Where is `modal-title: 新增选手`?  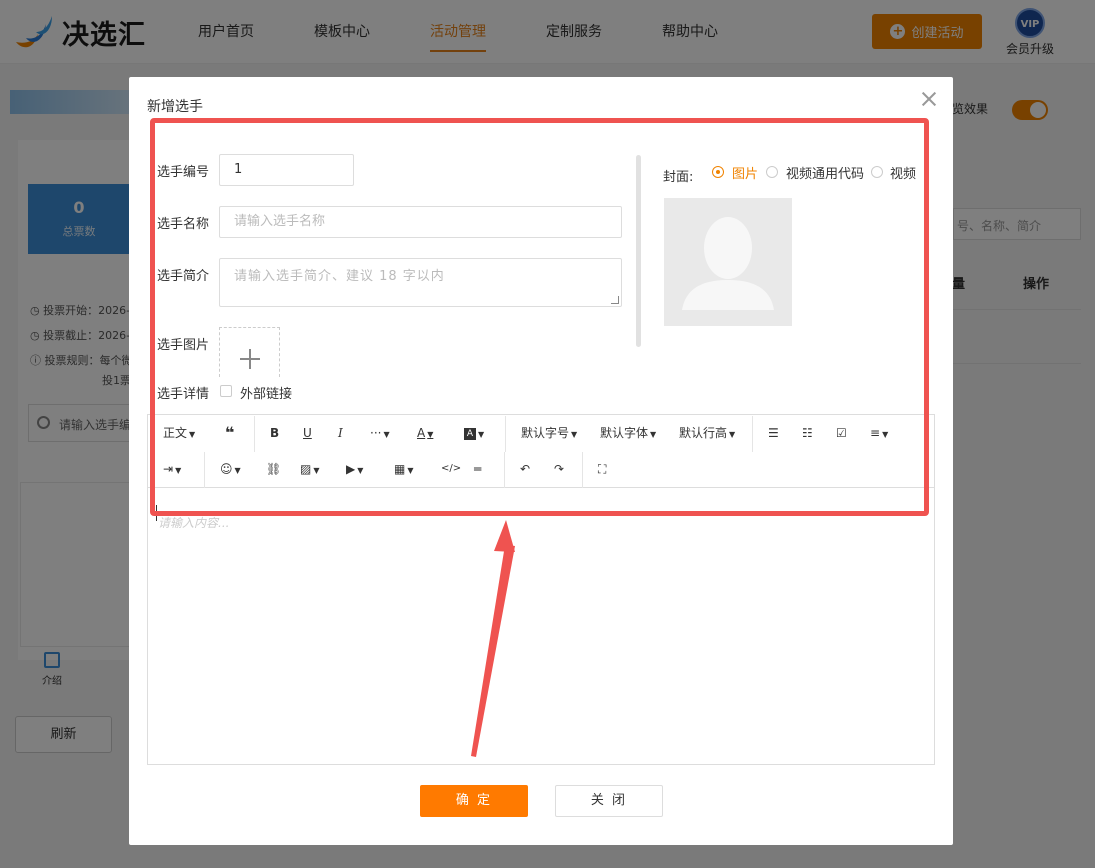 modal-title: 新增选手 is located at coordinates (175, 107).